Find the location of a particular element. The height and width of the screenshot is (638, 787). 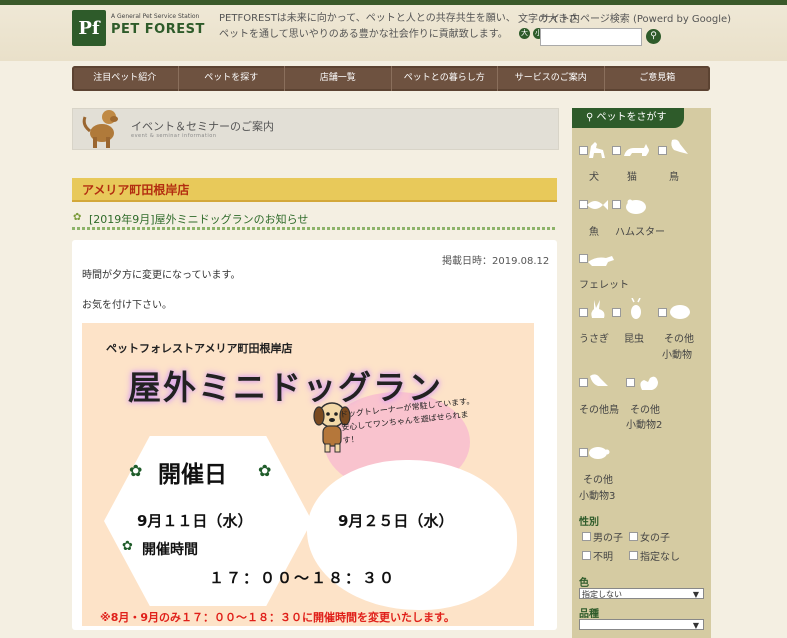

cat-label: 猫 is located at coordinates (632, 177).